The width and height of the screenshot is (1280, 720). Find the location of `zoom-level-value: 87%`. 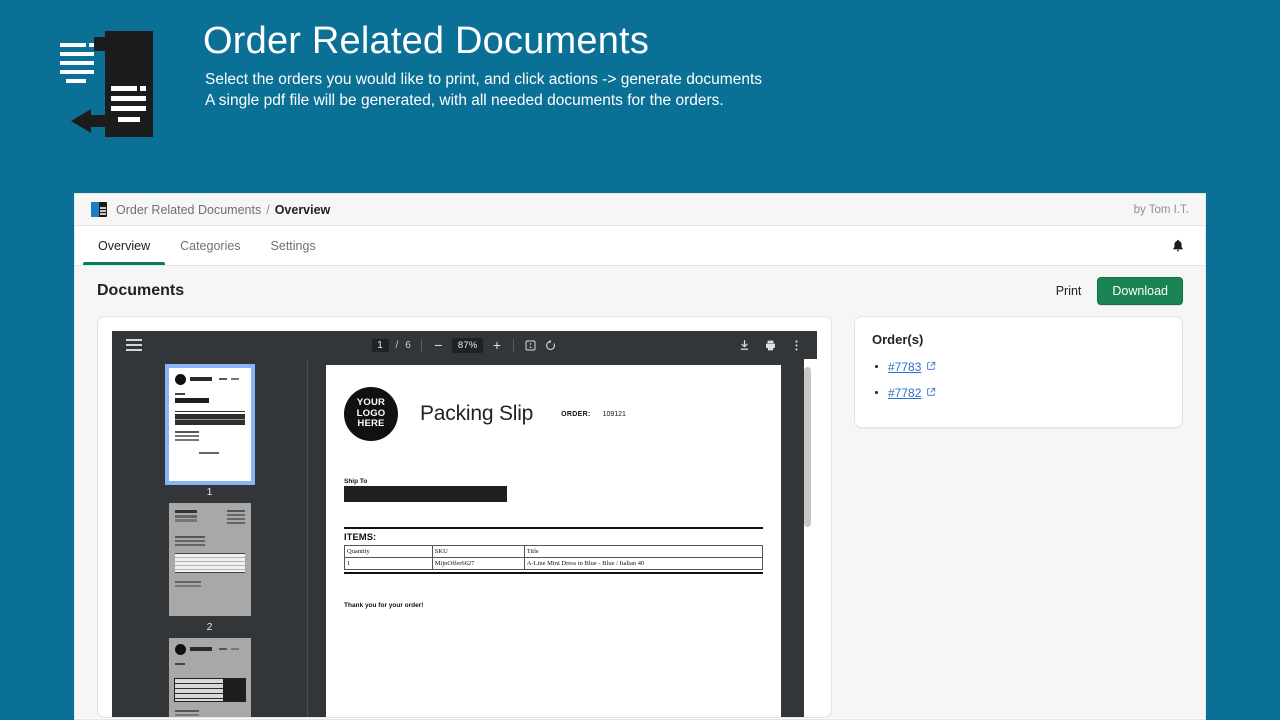

zoom-level-value: 87% is located at coordinates (467, 345).